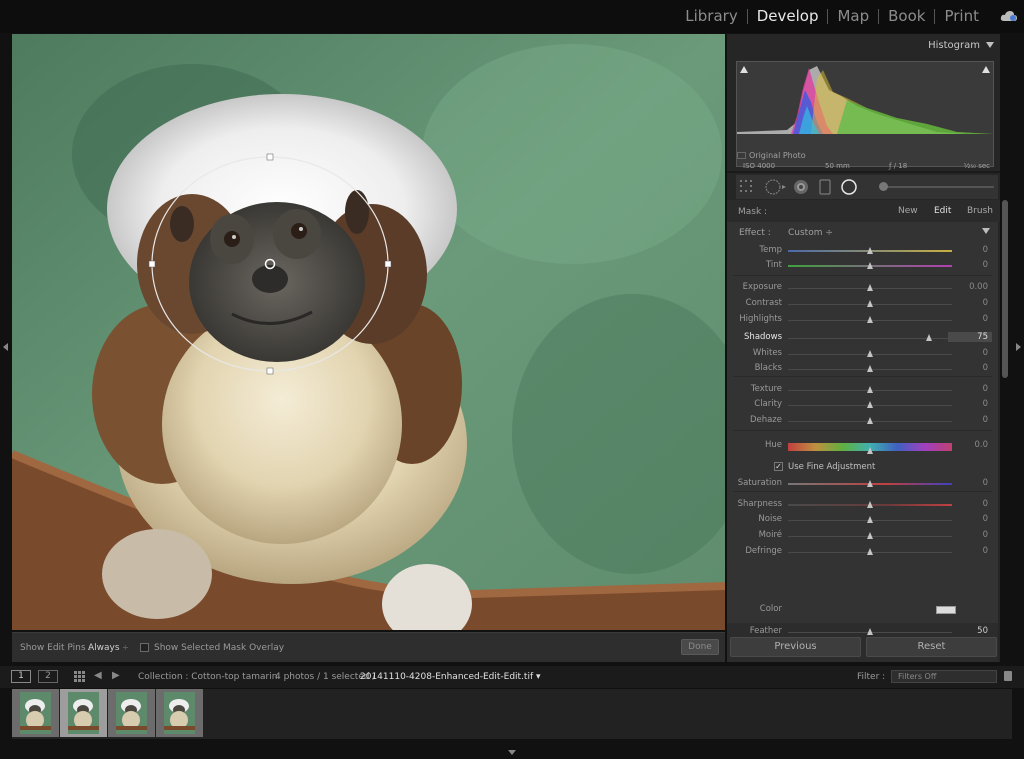 The width and height of the screenshot is (1024, 759). What do you see at coordinates (853, 16) in the screenshot?
I see `module-map: Map` at bounding box center [853, 16].